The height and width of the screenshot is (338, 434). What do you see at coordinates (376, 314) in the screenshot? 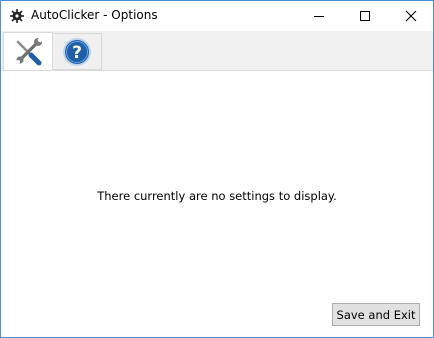
I see `save-and-exit-button: Save and Exit` at bounding box center [376, 314].